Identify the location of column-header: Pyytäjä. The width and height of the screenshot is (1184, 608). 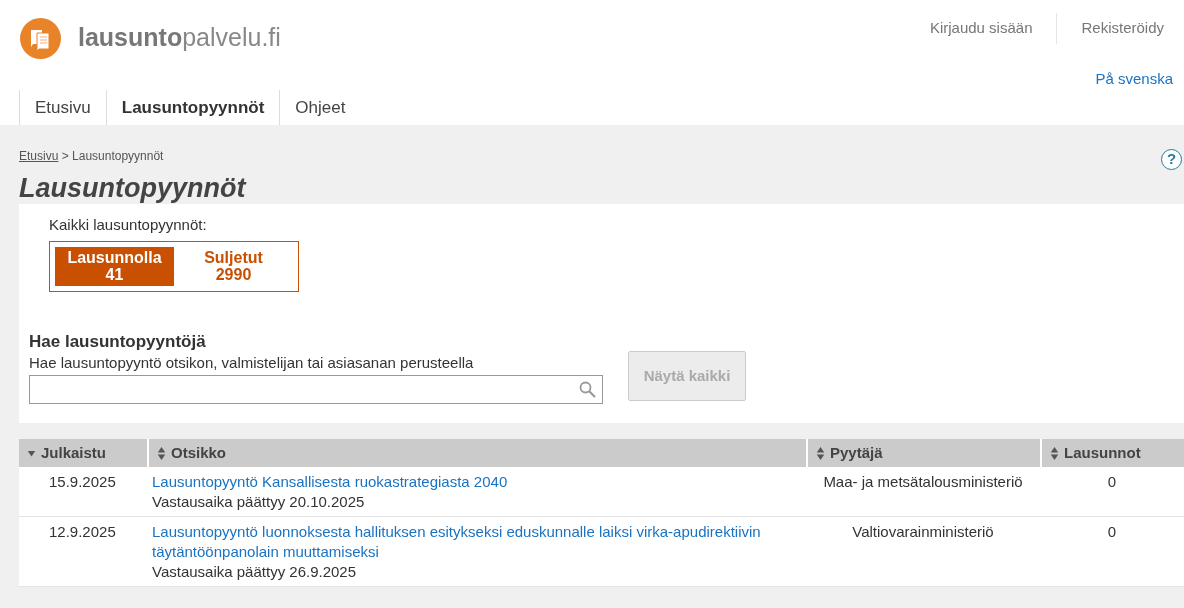
(923, 452).